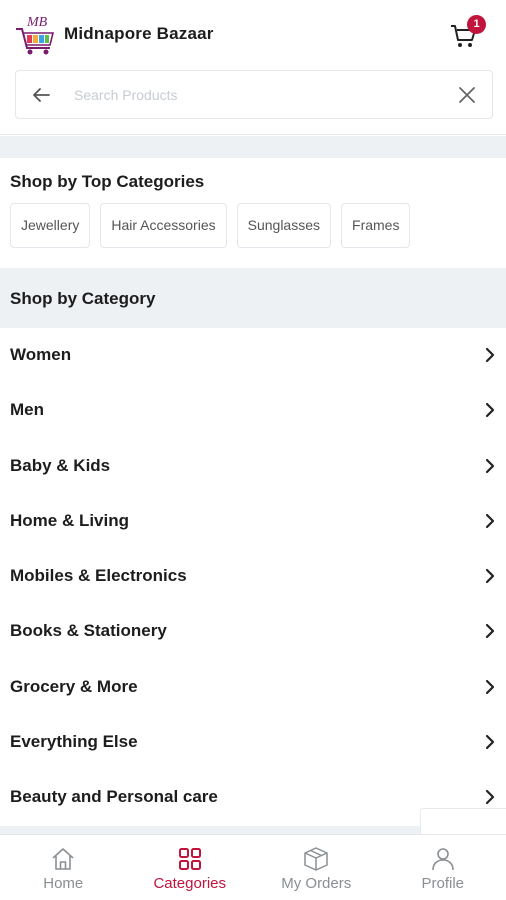 The width and height of the screenshot is (506, 900). I want to click on nav-categories: Categories, so click(190, 867).